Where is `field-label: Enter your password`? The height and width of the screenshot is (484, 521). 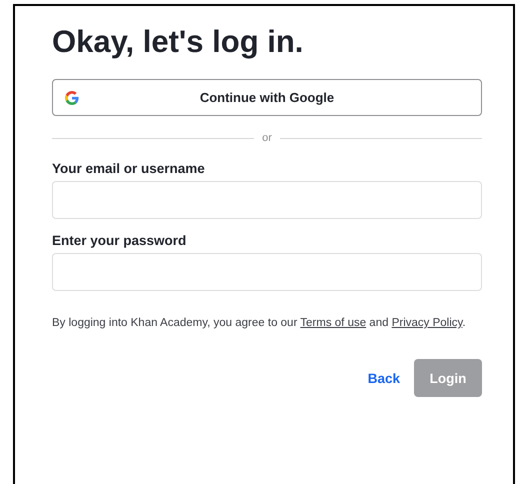
field-label: Enter your password is located at coordinates (120, 240).